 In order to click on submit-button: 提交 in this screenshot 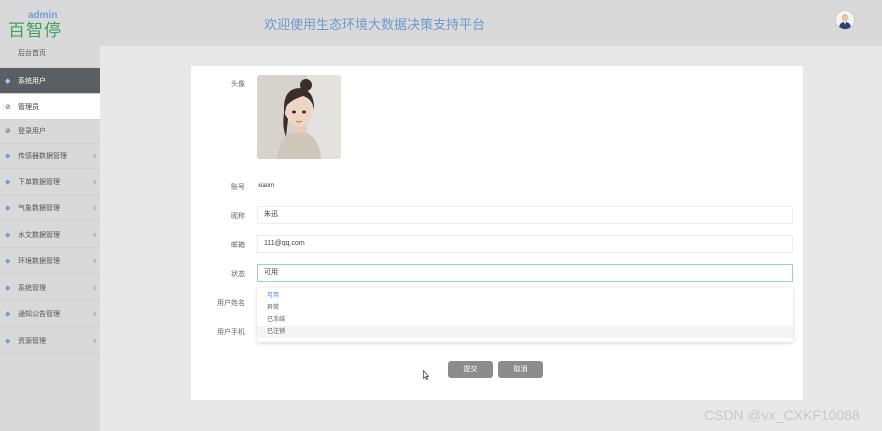, I will do `click(470, 369)`.